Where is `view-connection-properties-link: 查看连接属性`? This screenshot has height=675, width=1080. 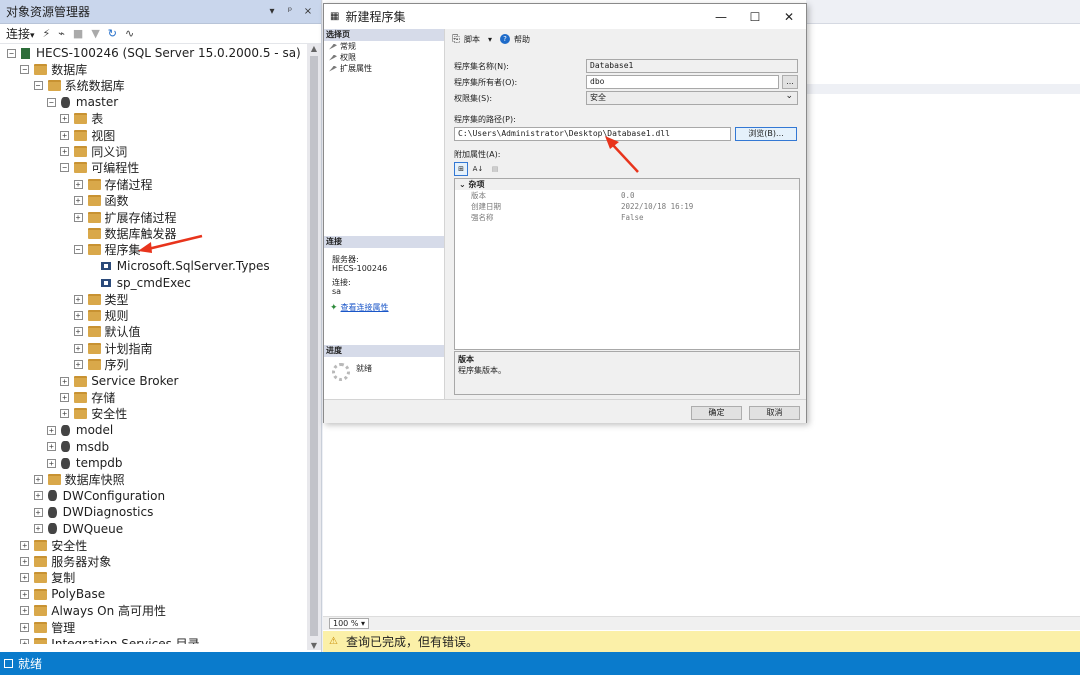
view-connection-properties-link: 查看连接属性 is located at coordinates (363, 307).